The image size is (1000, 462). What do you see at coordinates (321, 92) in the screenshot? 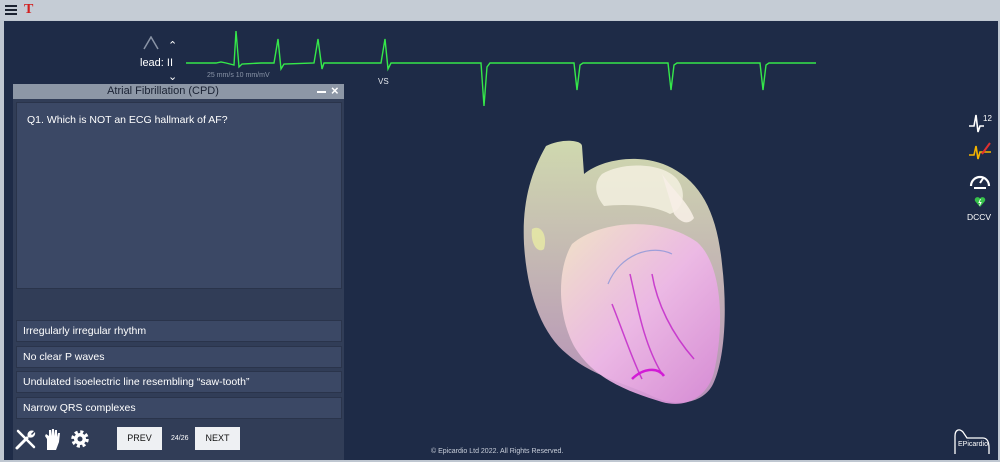
I see `minimize-button` at bounding box center [321, 92].